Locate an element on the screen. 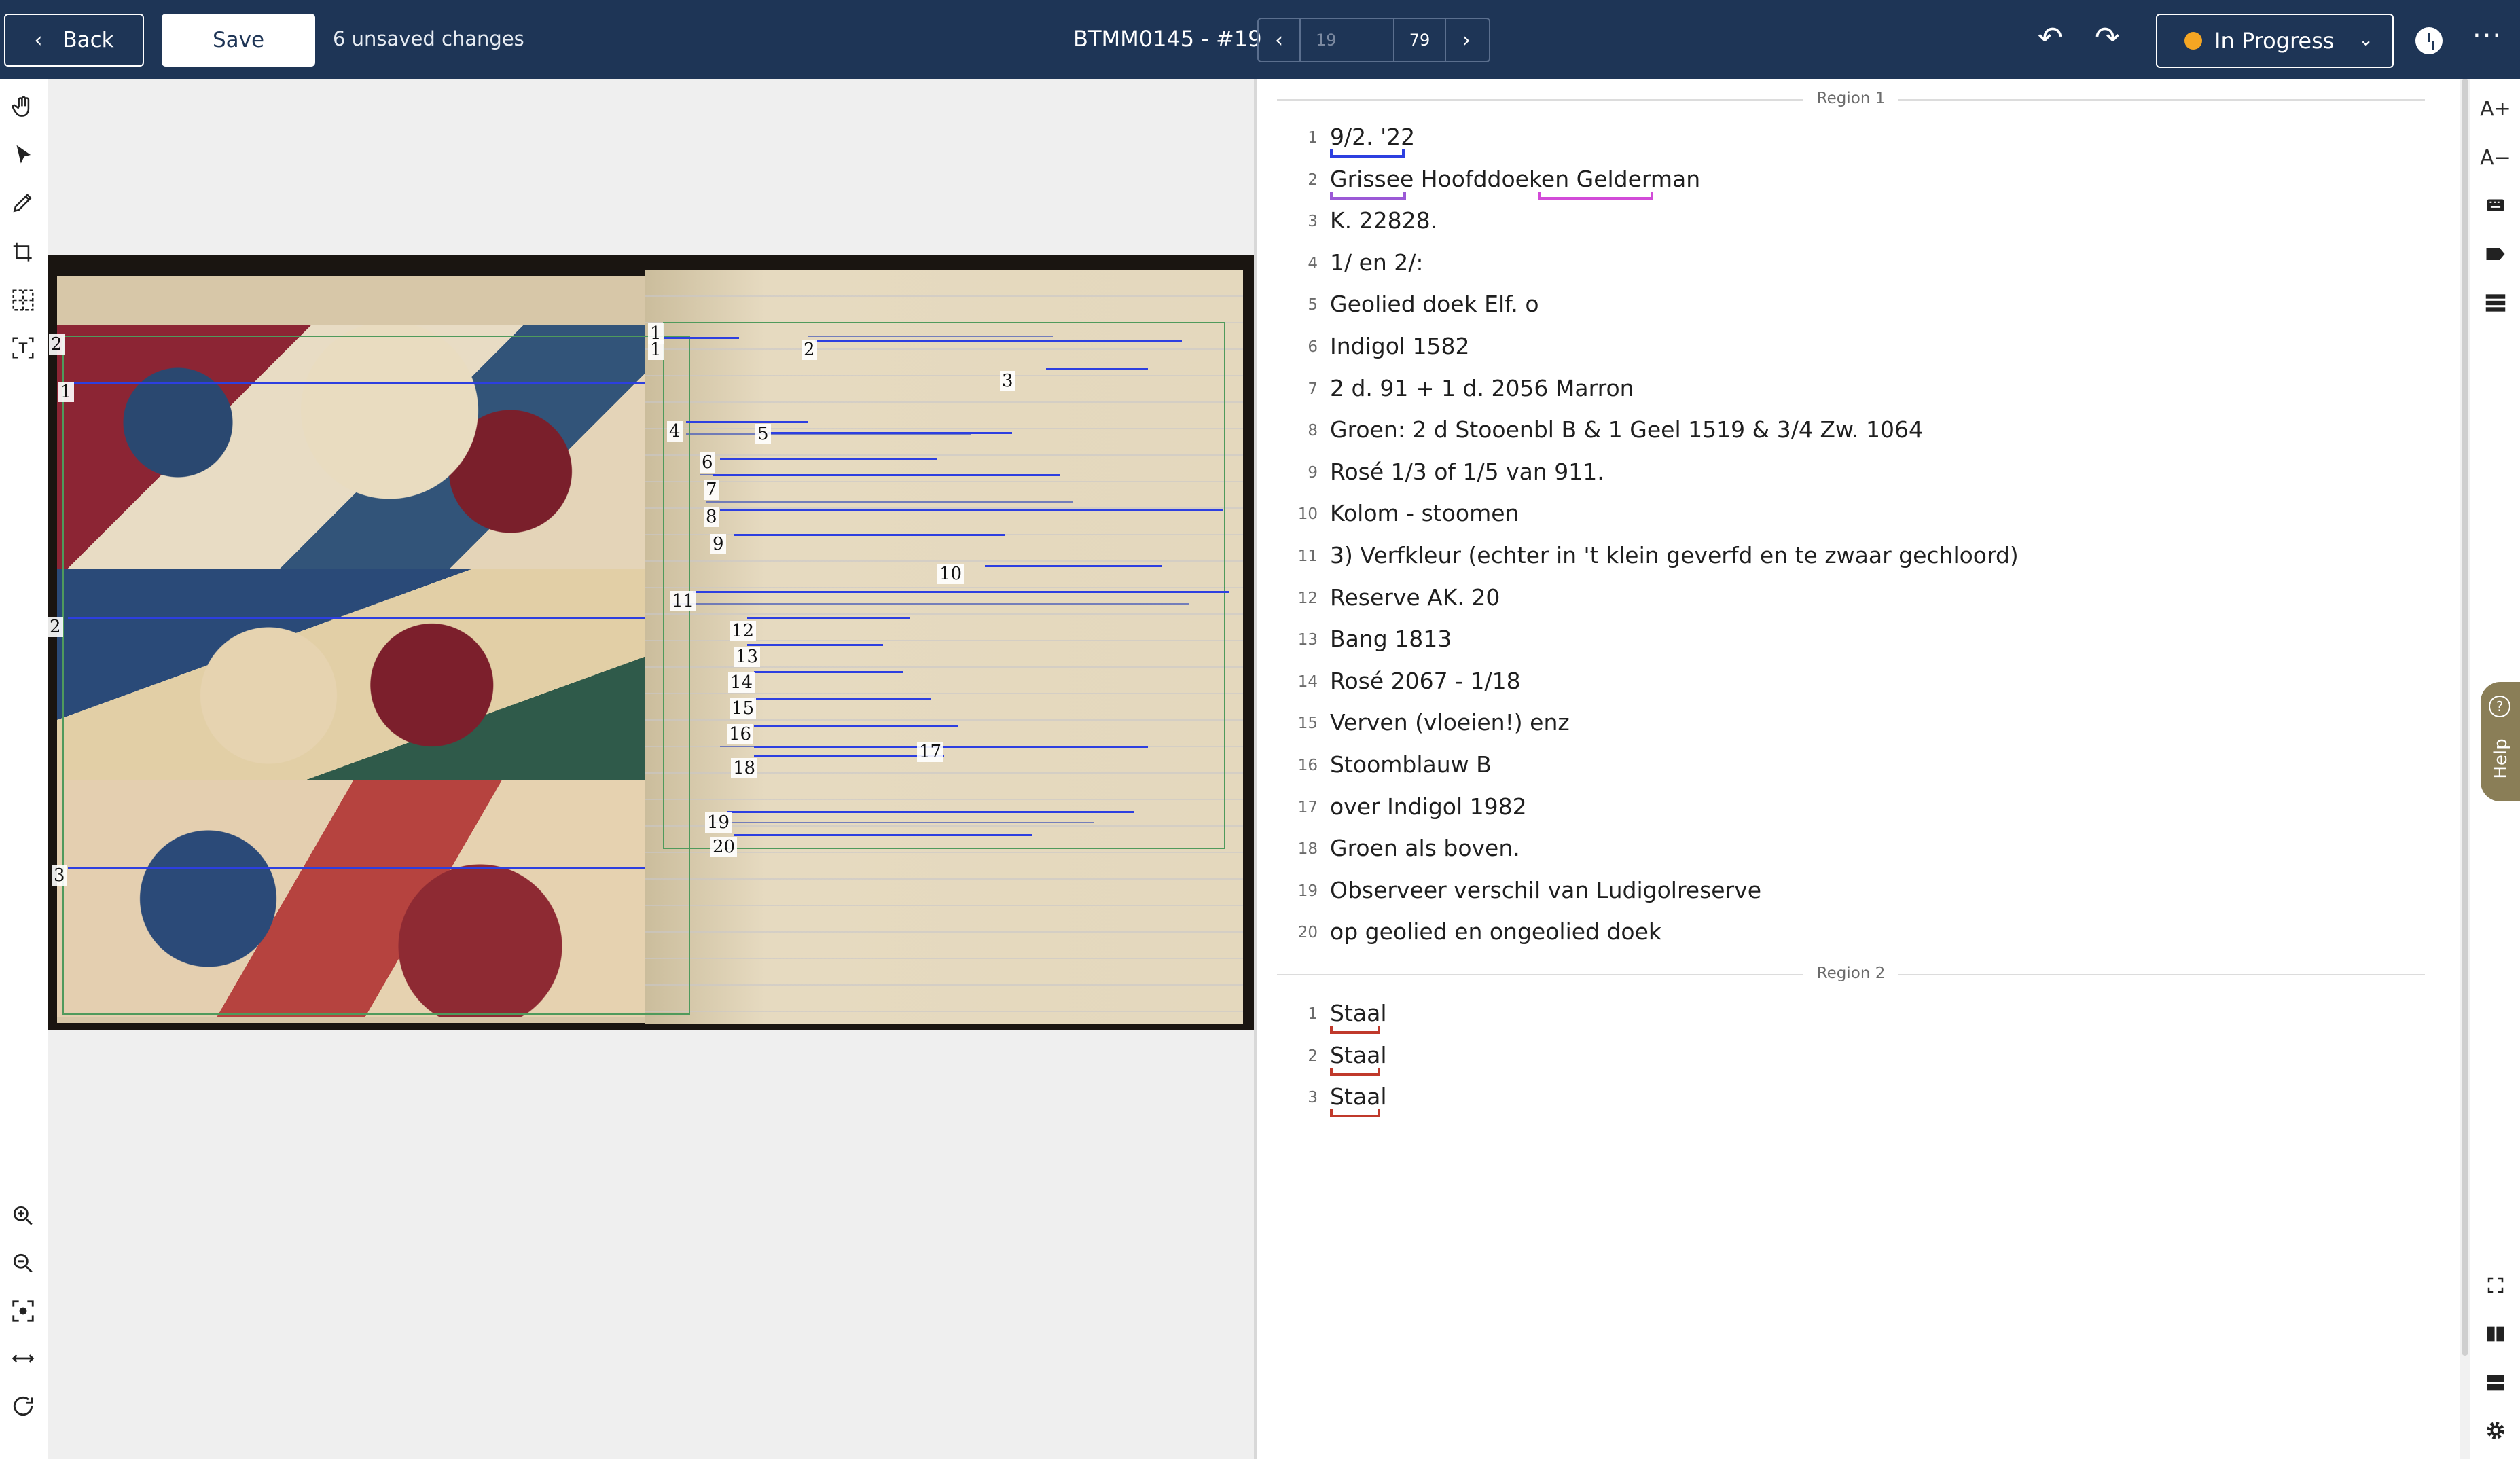  zoom-in-icon is located at coordinates (23, 1216).